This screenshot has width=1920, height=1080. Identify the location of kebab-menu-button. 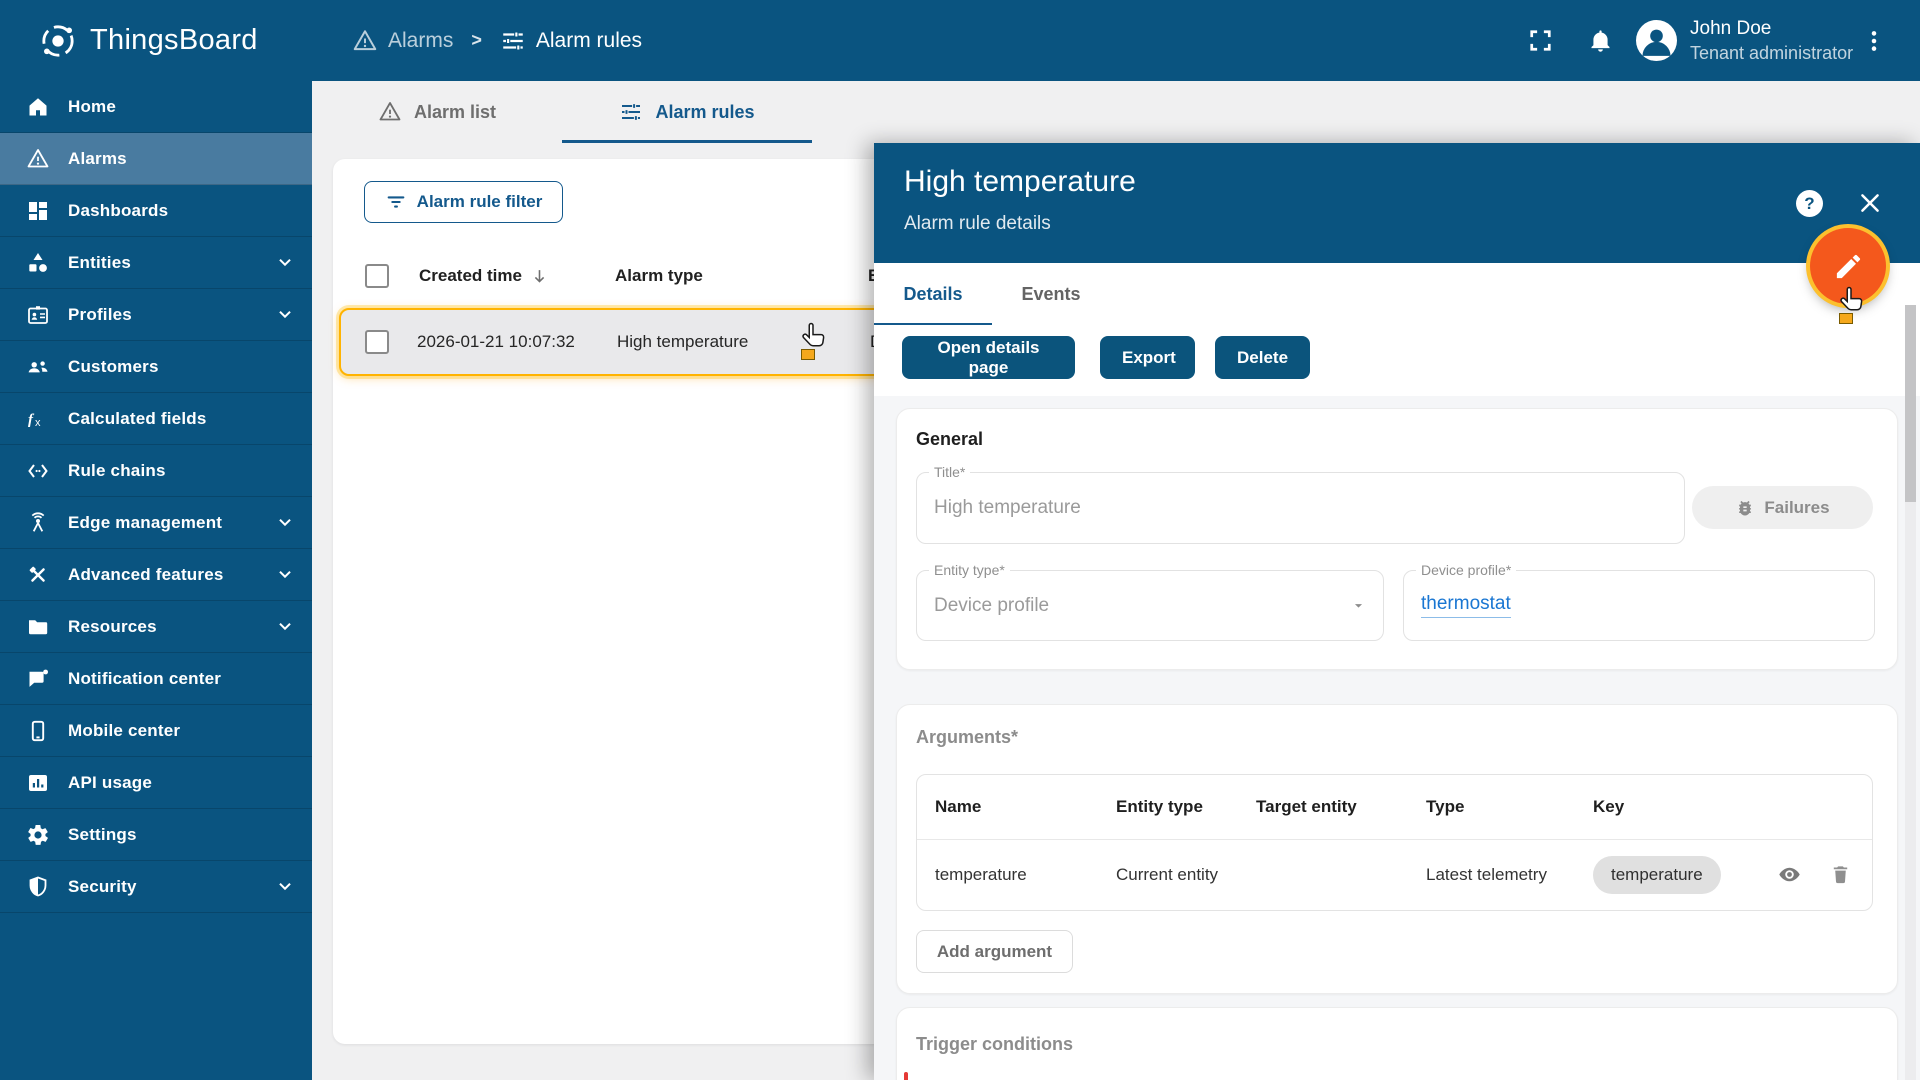
(1874, 40).